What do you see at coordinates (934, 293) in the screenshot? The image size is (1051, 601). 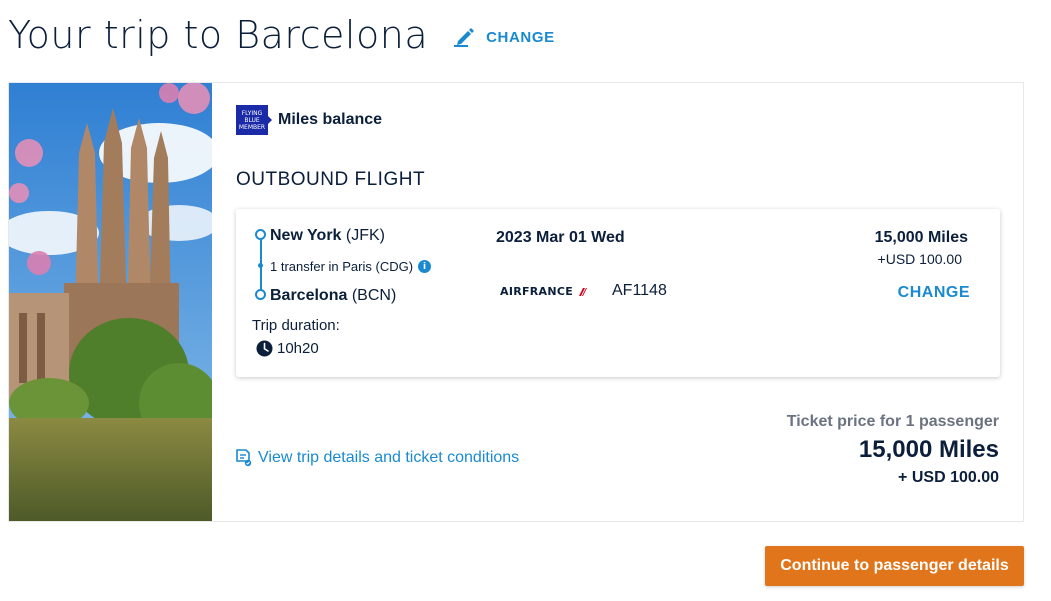 I see `change-flight-button: CHANGE` at bounding box center [934, 293].